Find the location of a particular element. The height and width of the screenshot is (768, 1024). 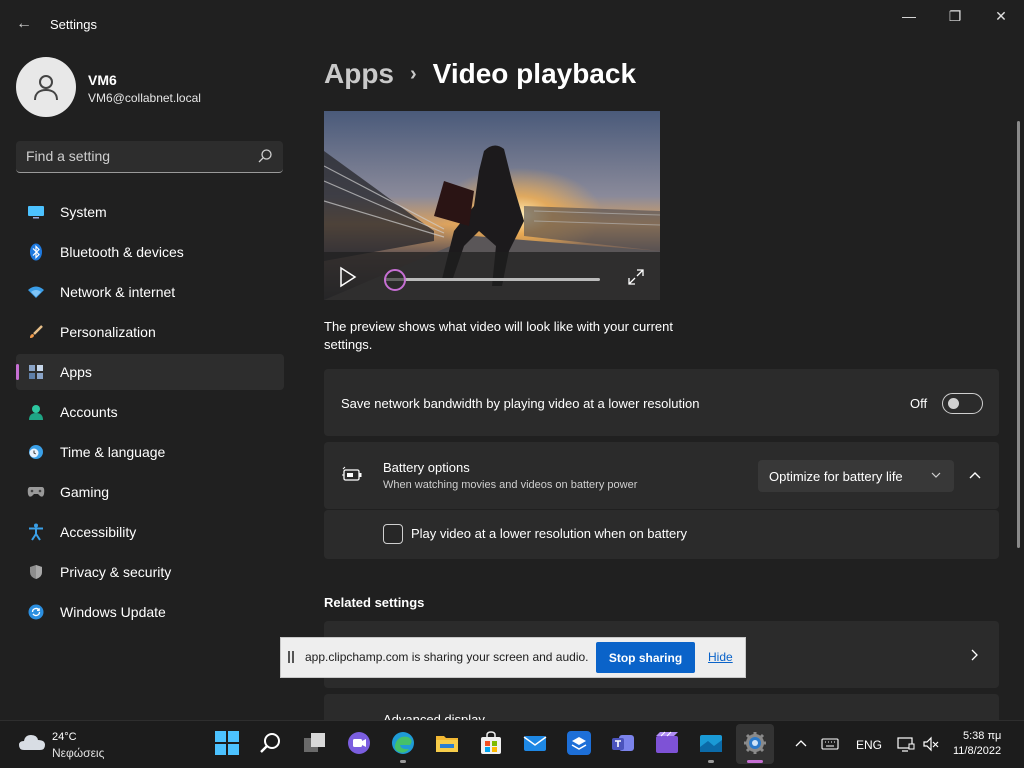

battery-mode-dropdown: Optimize for battery life is located at coordinates (856, 476).